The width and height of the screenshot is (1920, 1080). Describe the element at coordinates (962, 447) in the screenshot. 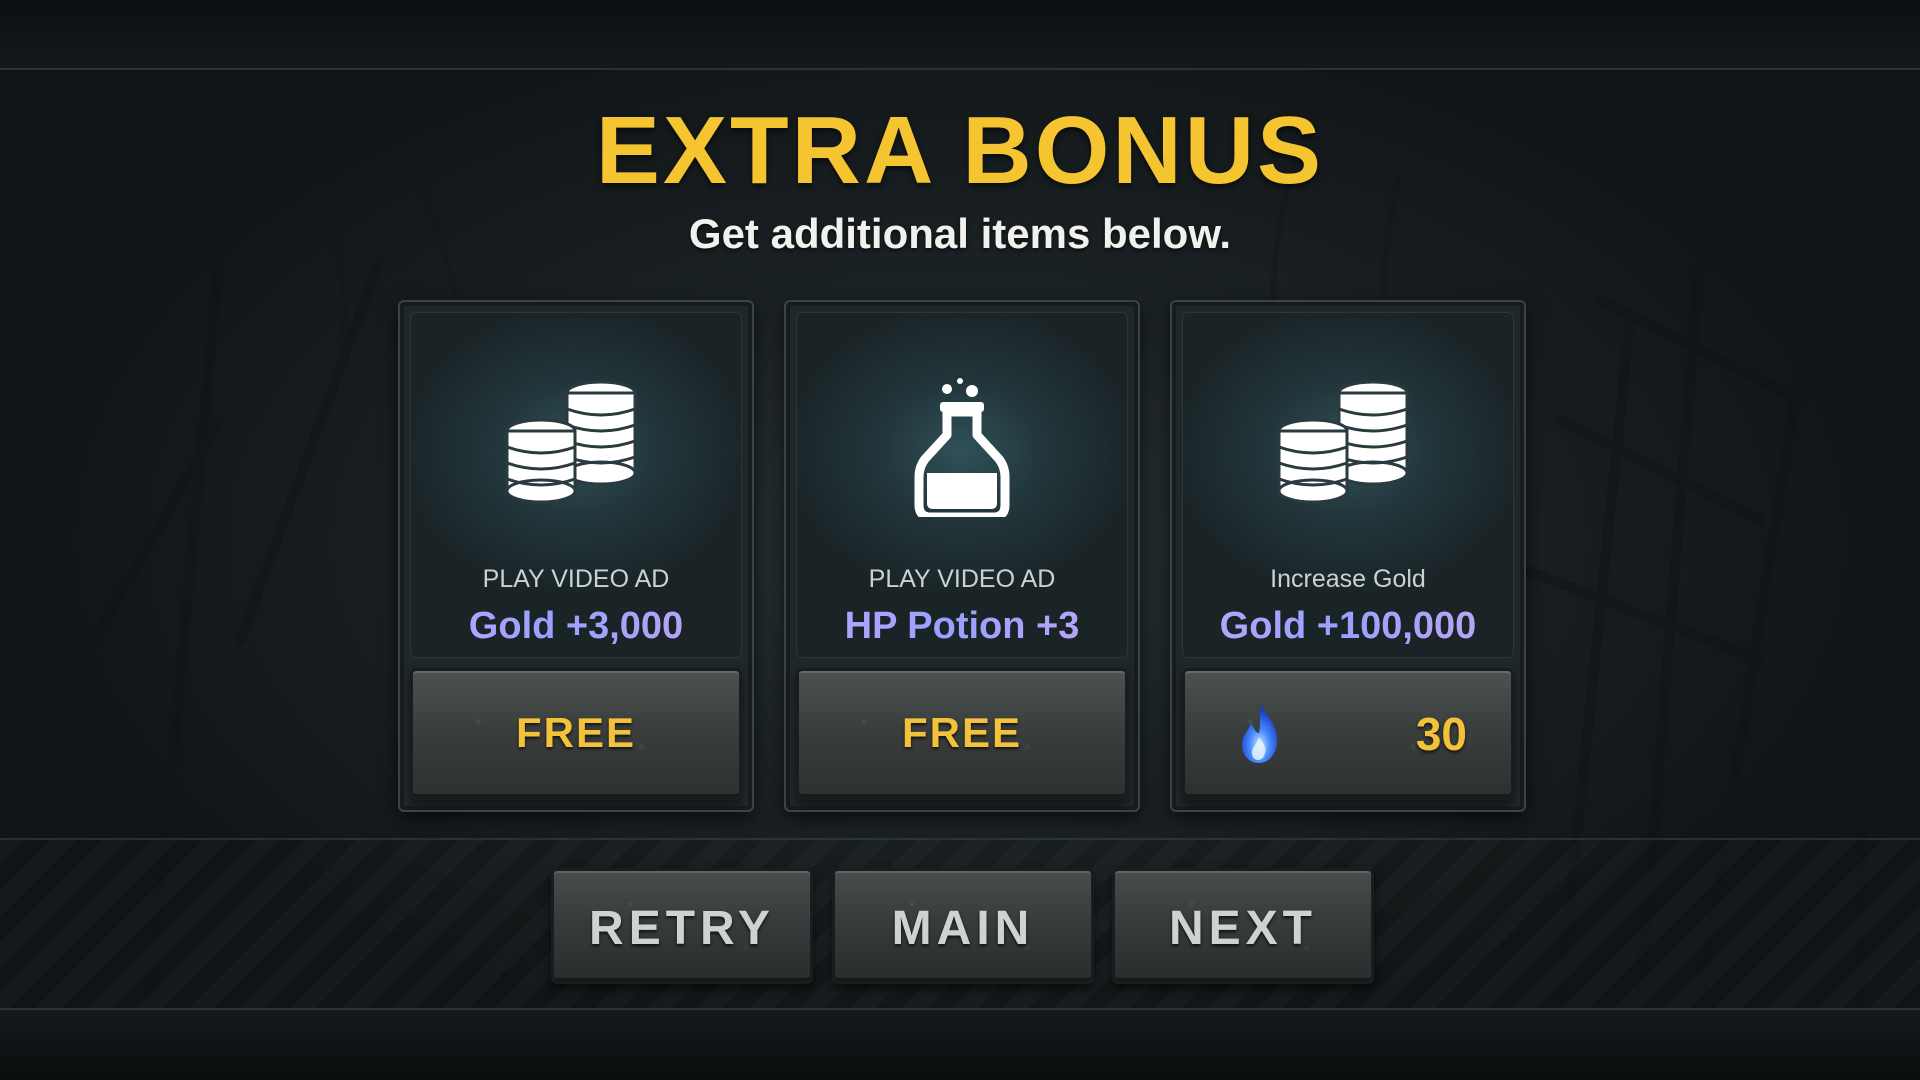

I see `hp-potion-icon` at that location.